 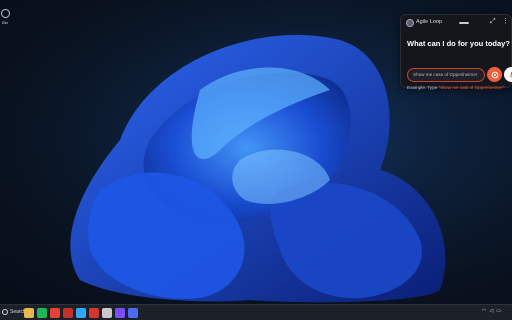 What do you see at coordinates (29, 313) in the screenshot?
I see `files-app-icon` at bounding box center [29, 313].